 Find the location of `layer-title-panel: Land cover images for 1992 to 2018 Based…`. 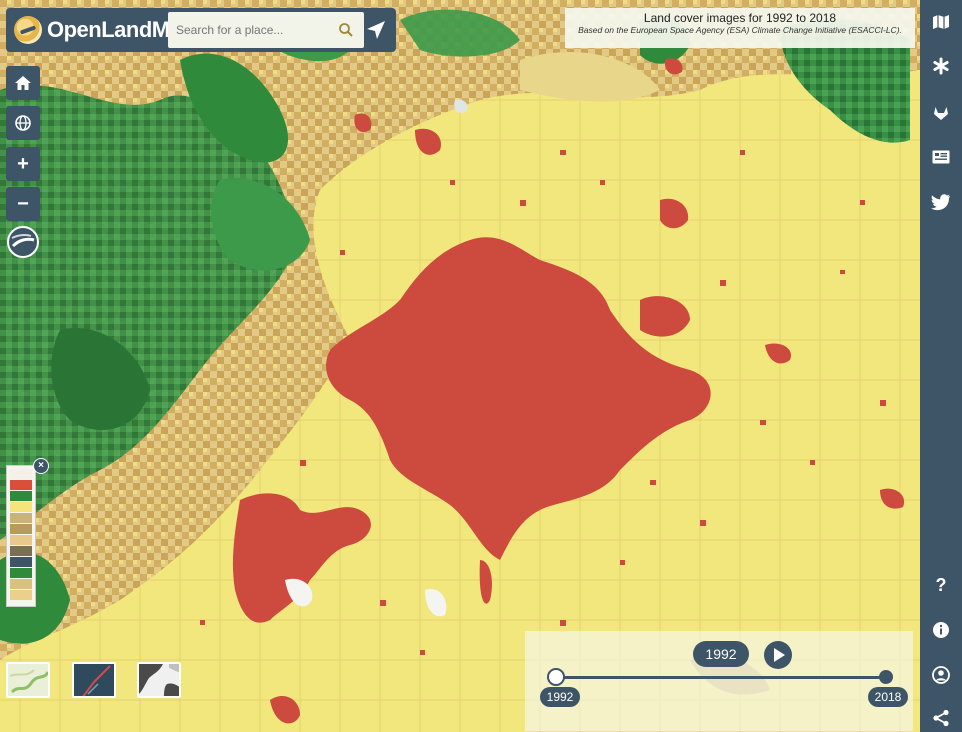

layer-title-panel: Land cover images for 1992 to 2018 Based… is located at coordinates (740, 28).